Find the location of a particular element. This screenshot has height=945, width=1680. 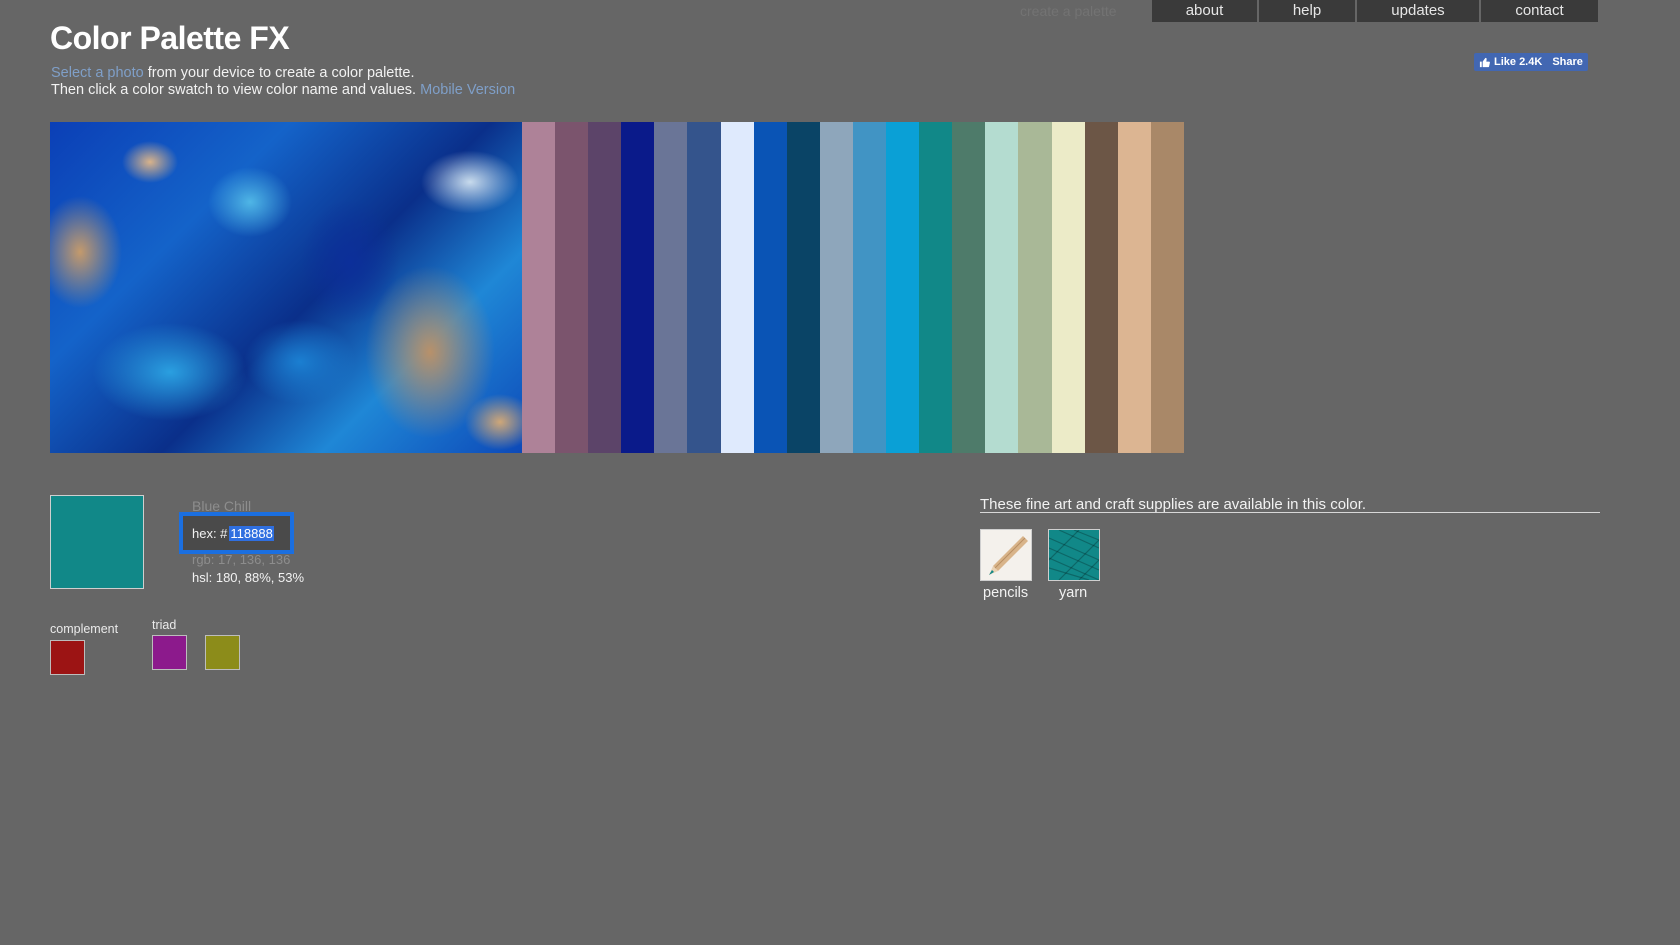

selected-color-swatch is located at coordinates (97, 542).